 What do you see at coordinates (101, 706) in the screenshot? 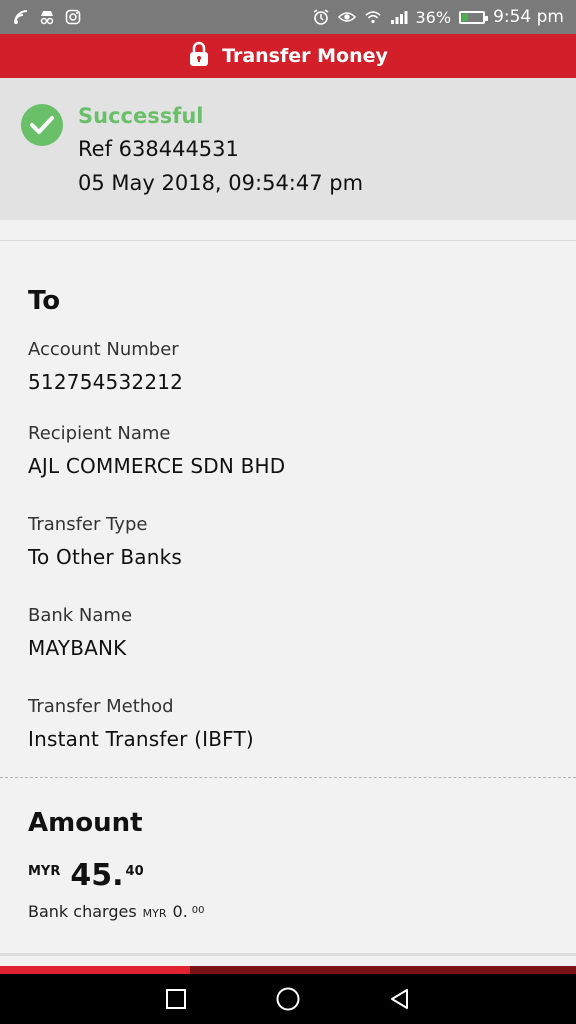
I see `field-label-transfer-method: Transfer Method` at bounding box center [101, 706].